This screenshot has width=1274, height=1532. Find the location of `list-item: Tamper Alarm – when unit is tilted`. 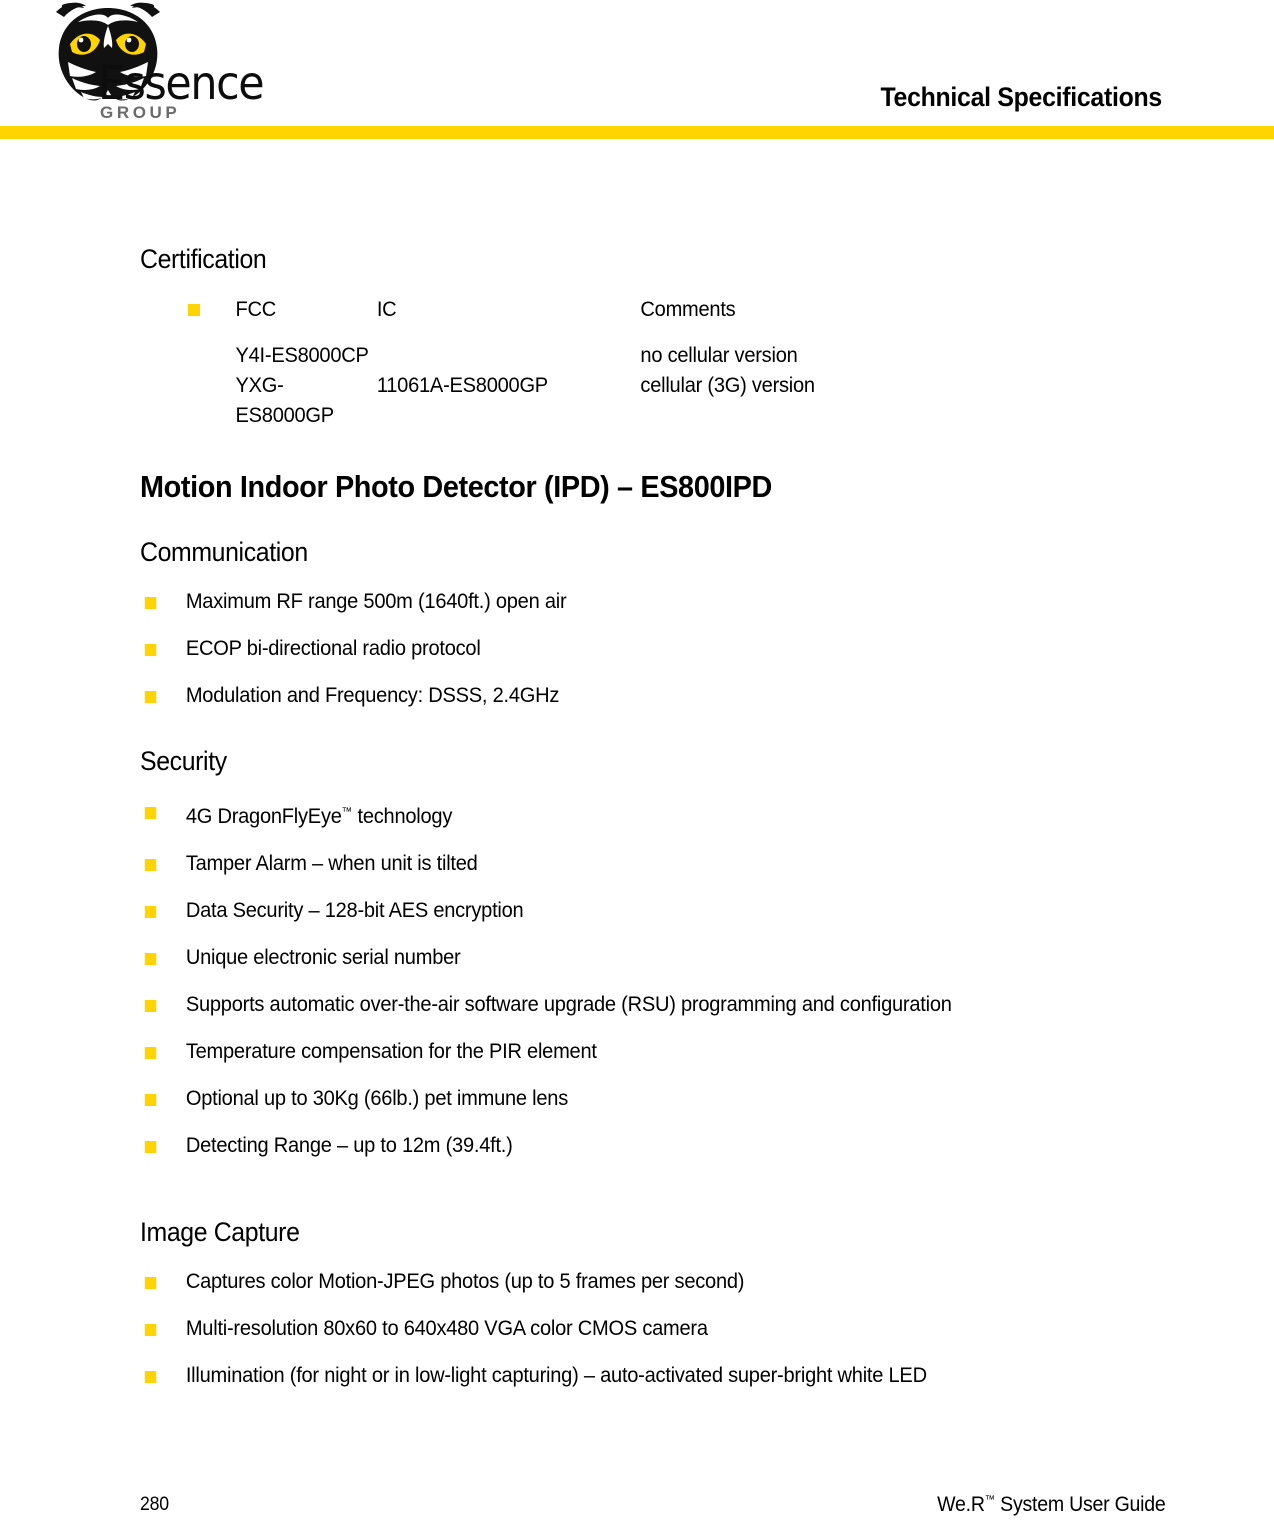

list-item: Tamper Alarm – when unit is tilted is located at coordinates (617, 864).